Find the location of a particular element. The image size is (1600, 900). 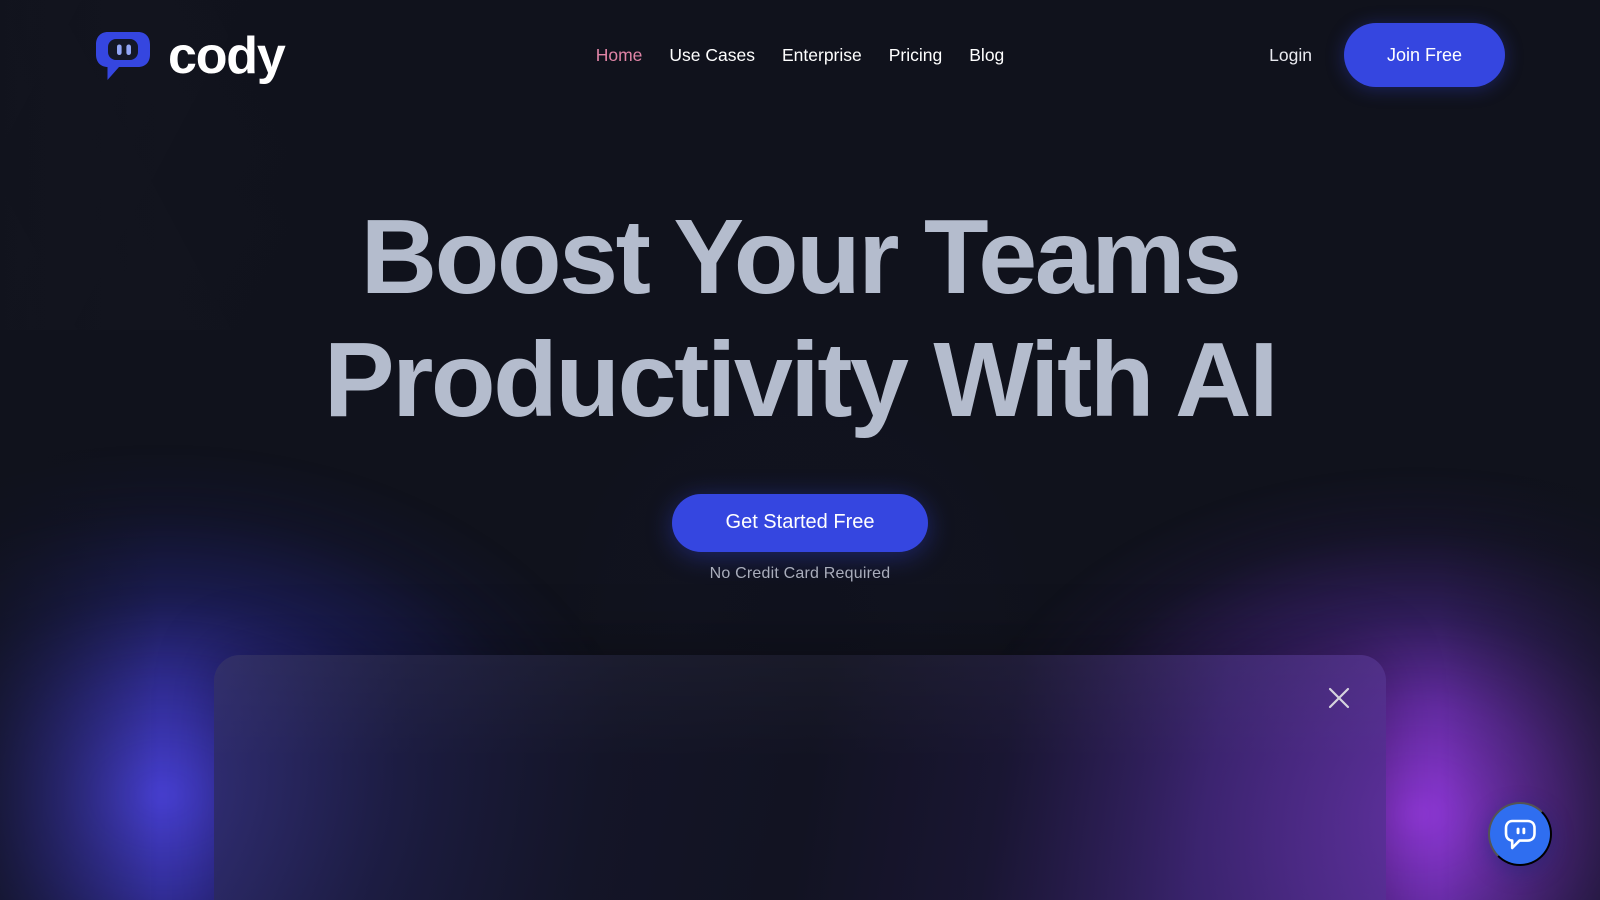

nav-item-use-cases: Use Cases is located at coordinates (712, 55).